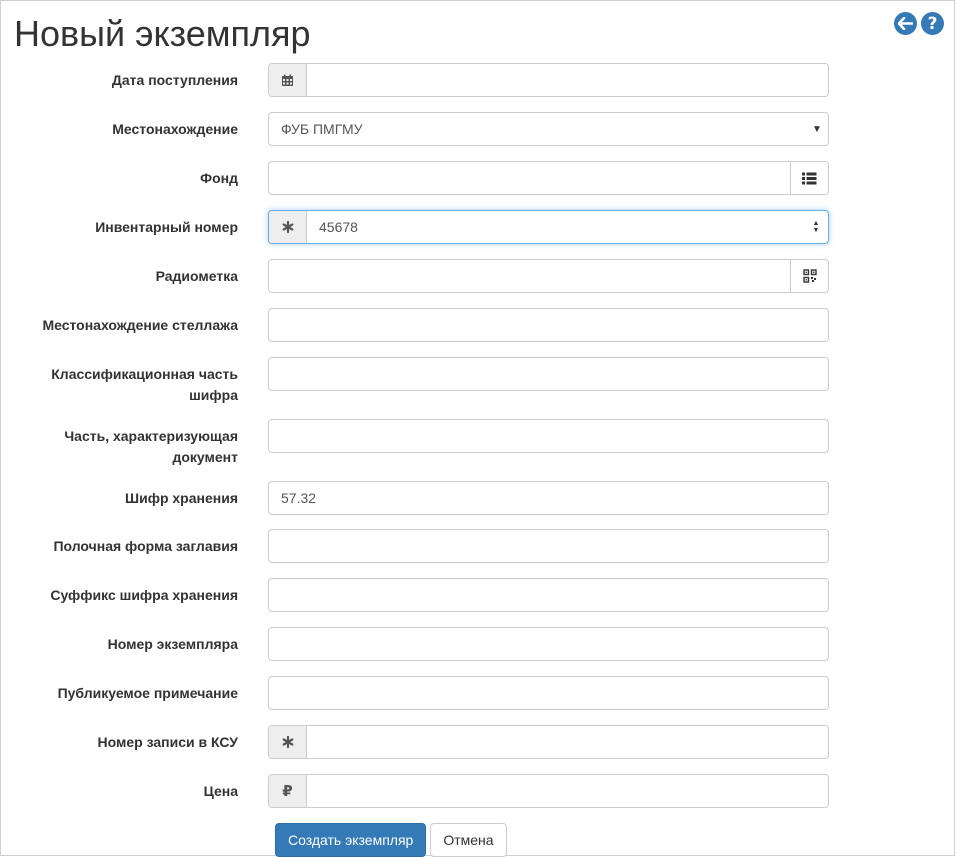 Image resolution: width=955 pixels, height=857 pixels. Describe the element at coordinates (351, 840) in the screenshot. I see `create-copy-button: Создать экземпляр` at that location.